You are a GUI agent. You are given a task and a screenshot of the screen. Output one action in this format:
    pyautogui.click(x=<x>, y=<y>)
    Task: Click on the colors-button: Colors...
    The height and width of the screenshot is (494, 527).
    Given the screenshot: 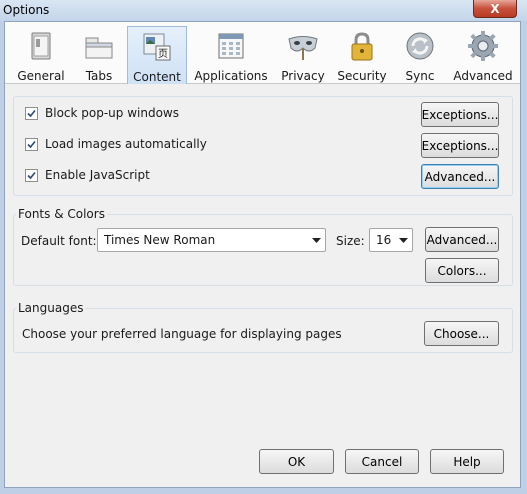 What is the action you would take?
    pyautogui.click(x=462, y=270)
    